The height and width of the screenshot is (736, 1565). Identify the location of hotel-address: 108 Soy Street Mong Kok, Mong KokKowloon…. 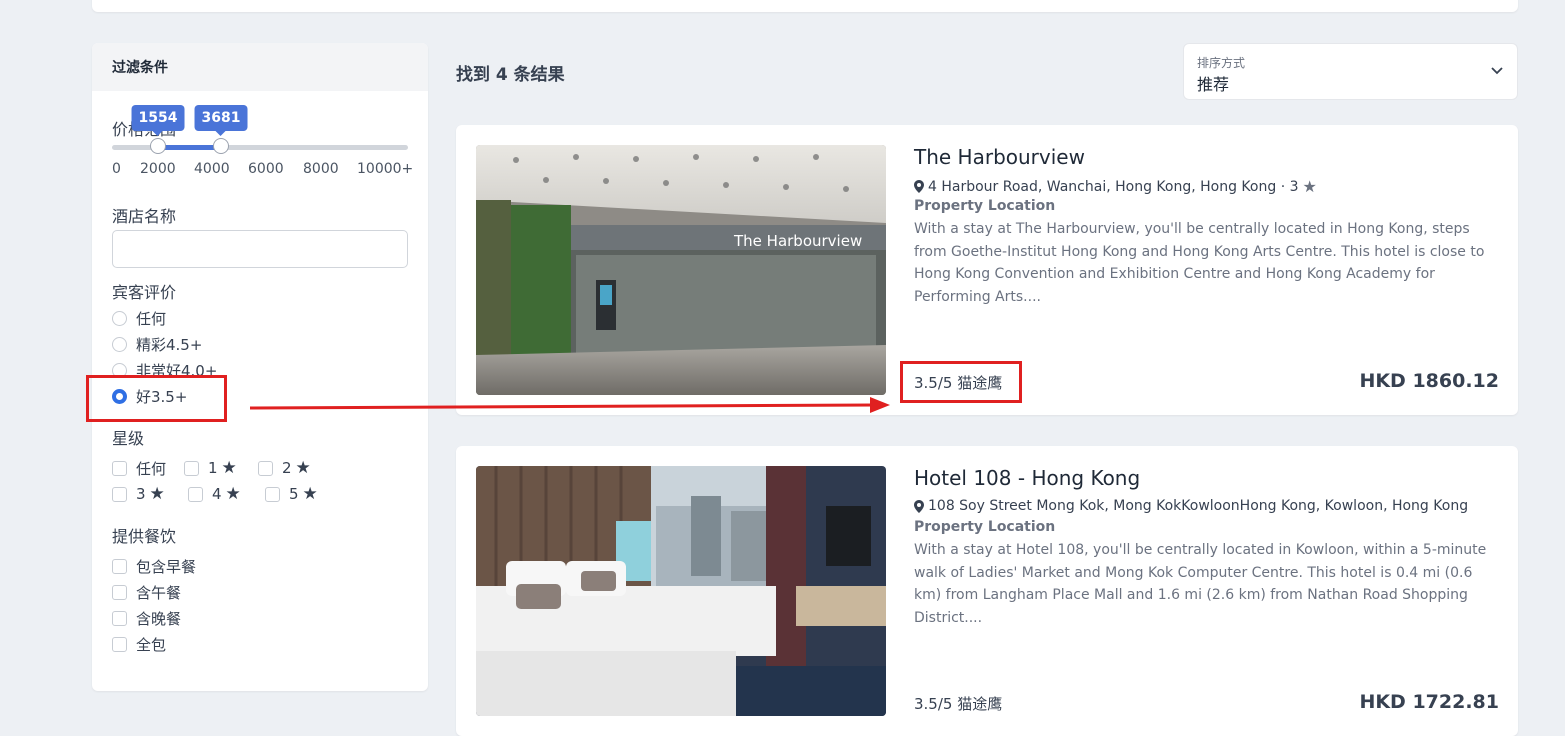
(1191, 506).